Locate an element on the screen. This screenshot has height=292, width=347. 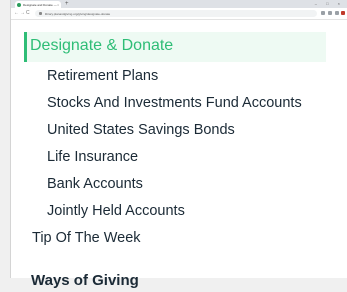
new-tab-button: + is located at coordinates (67, 4).